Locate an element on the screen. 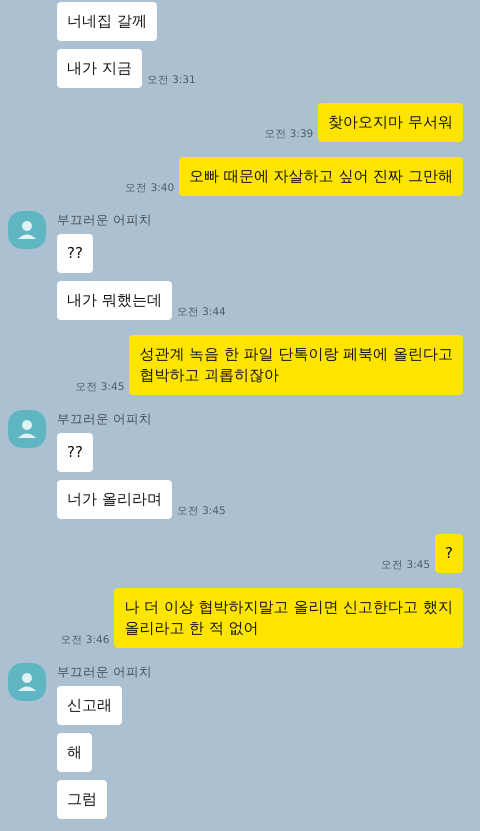  message-time: 오전 3:44 is located at coordinates (201, 312).